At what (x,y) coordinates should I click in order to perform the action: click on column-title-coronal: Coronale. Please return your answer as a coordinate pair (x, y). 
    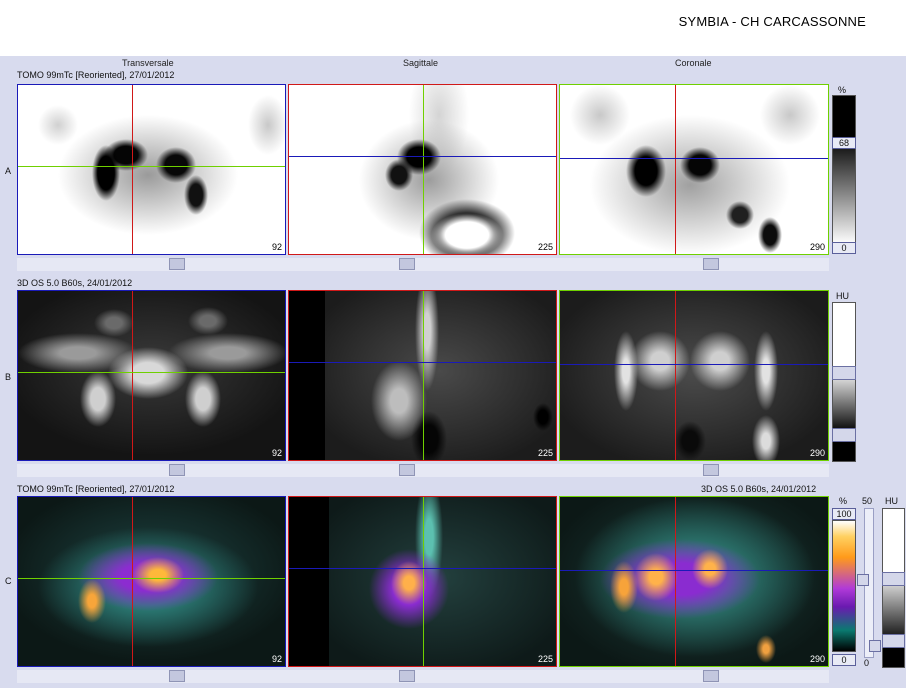
    Looking at the image, I should click on (693, 63).